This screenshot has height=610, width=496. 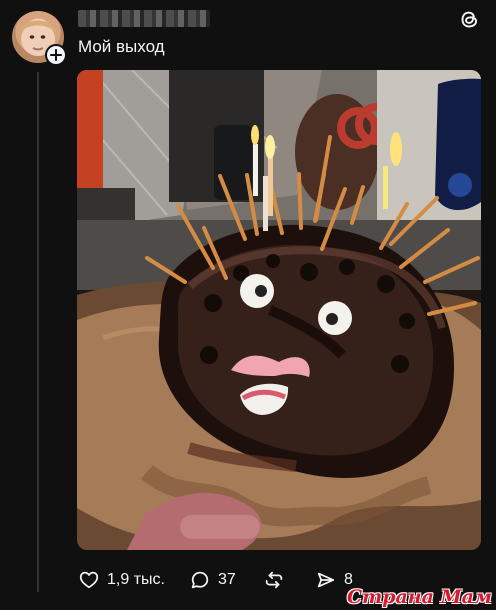 I want to click on follow-button, so click(x=56, y=55).